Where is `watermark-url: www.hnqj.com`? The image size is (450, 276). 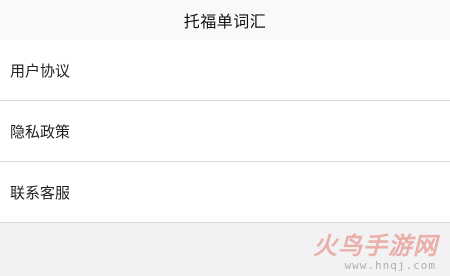
watermark-url: www.hnqj.com is located at coordinates (390, 265).